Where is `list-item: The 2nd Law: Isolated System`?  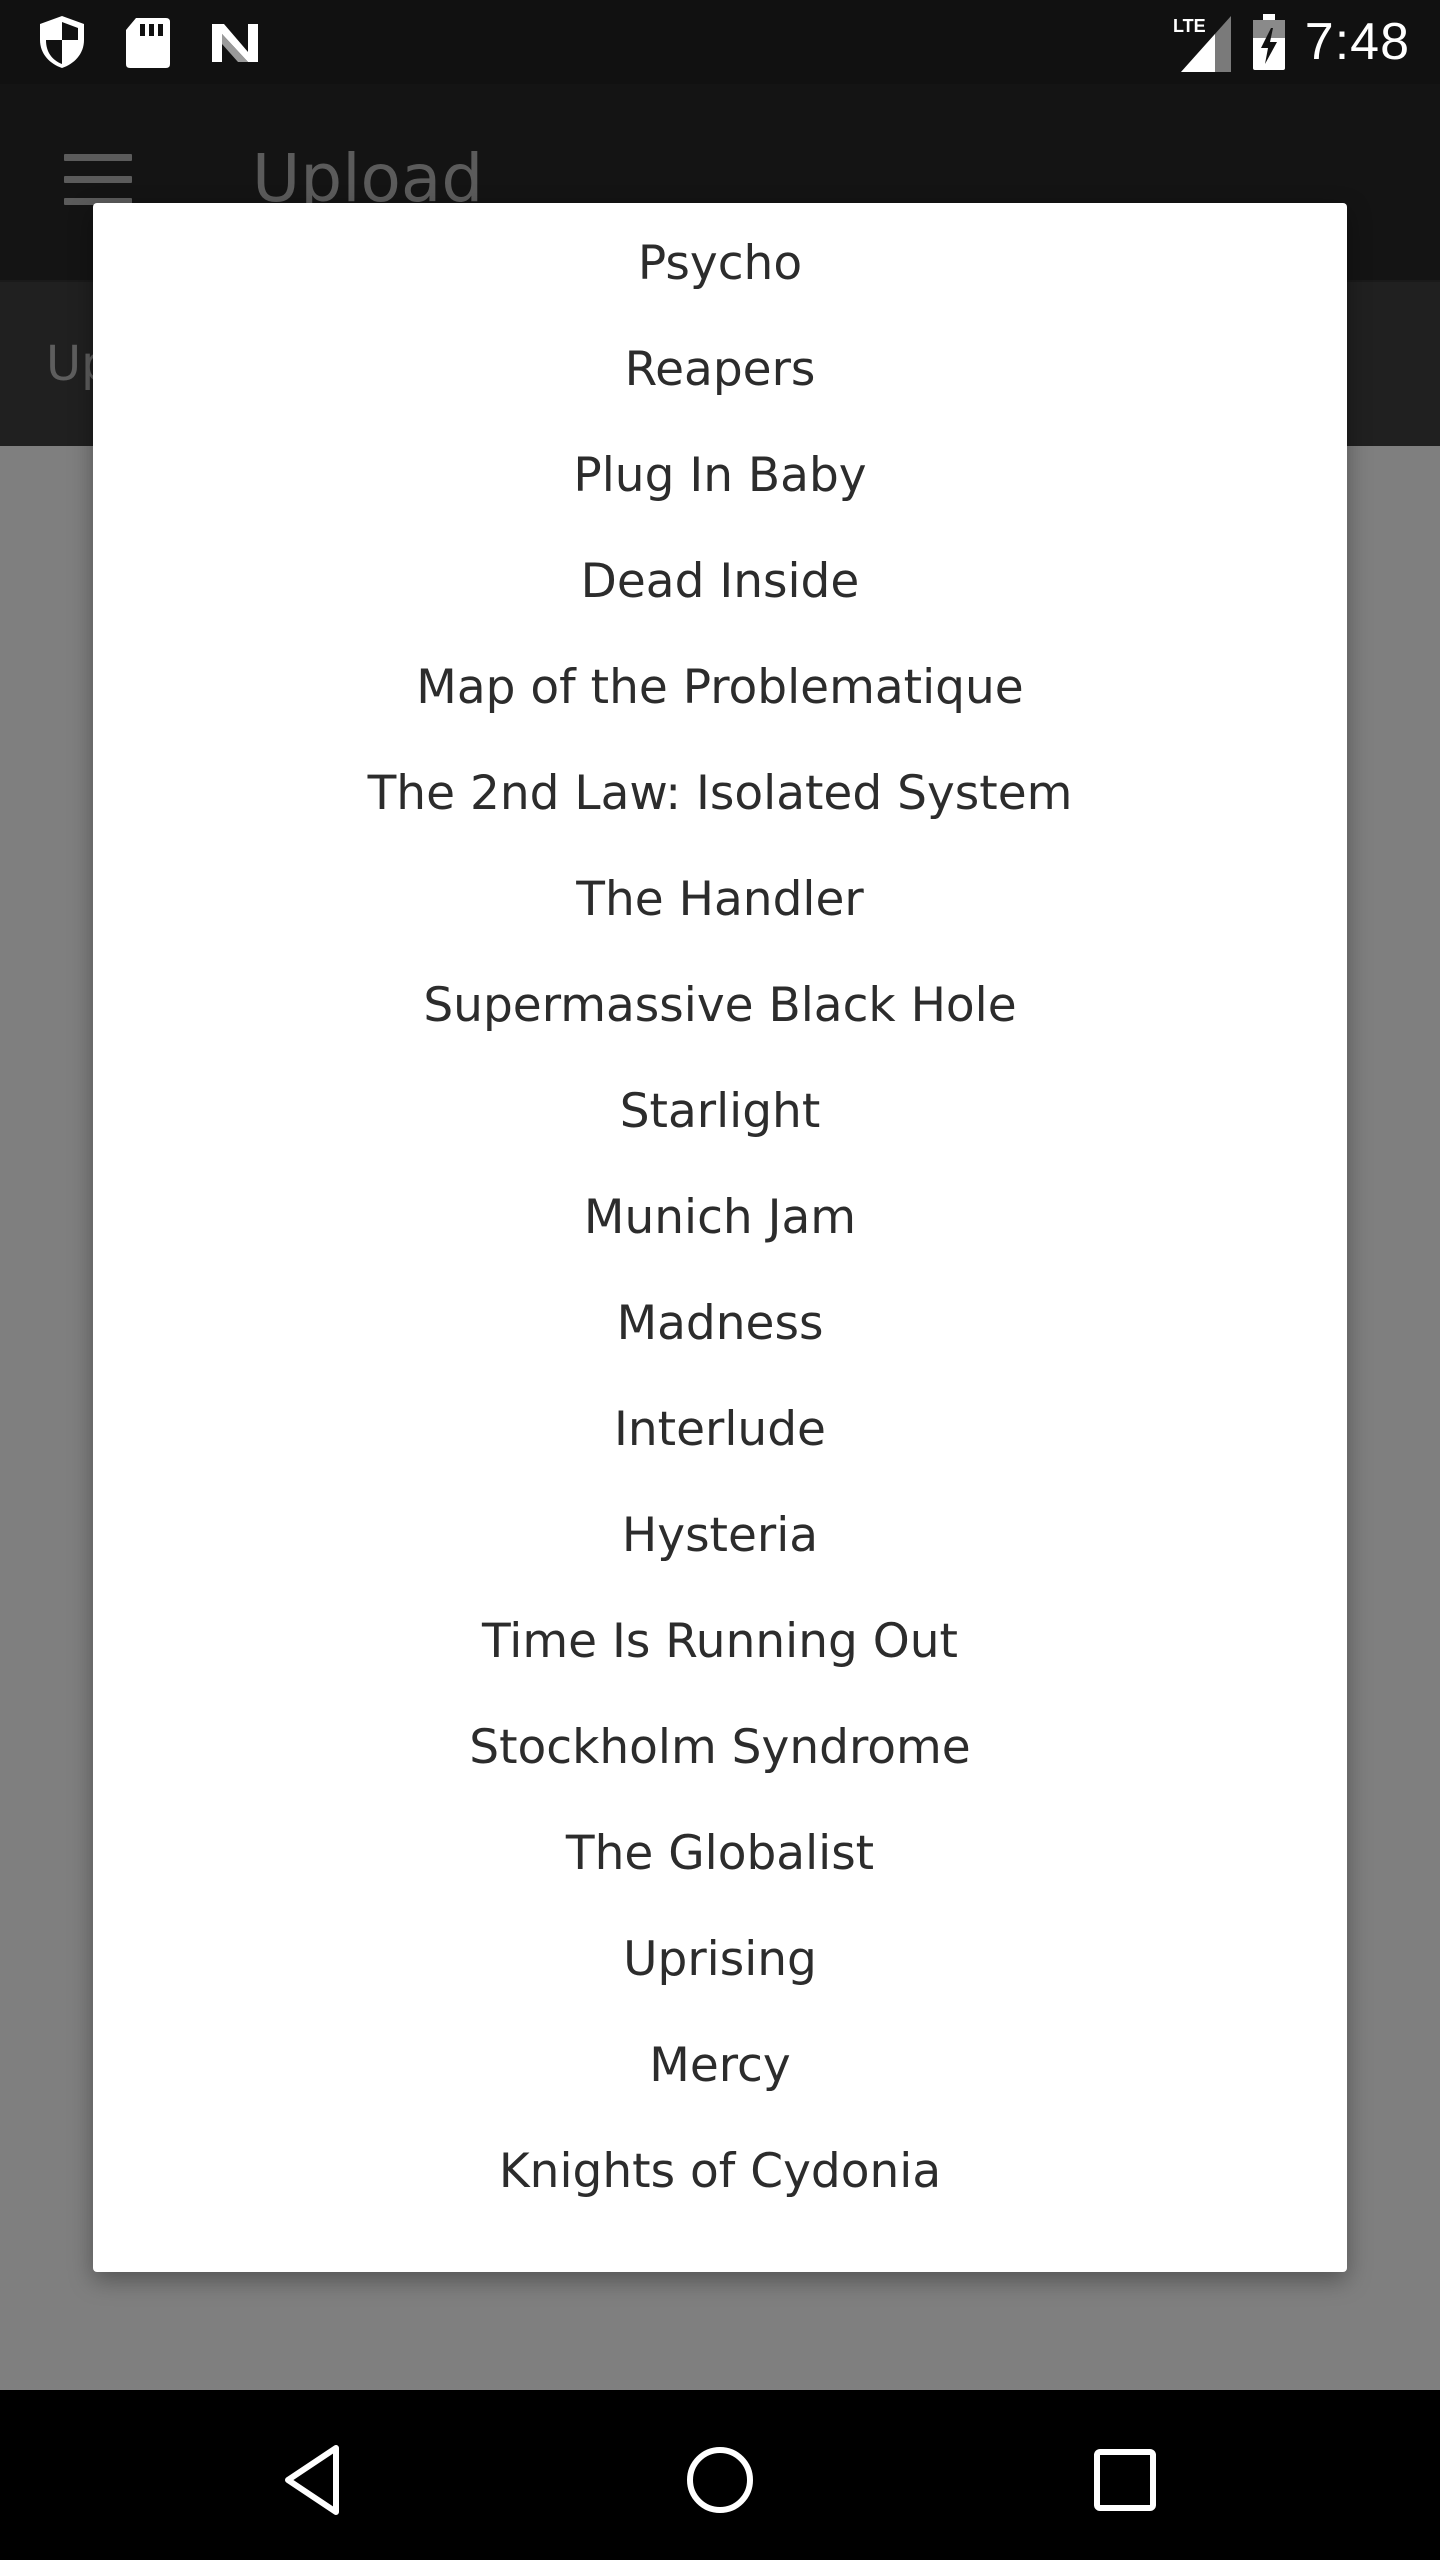 list-item: The 2nd Law: Isolated System is located at coordinates (720, 794).